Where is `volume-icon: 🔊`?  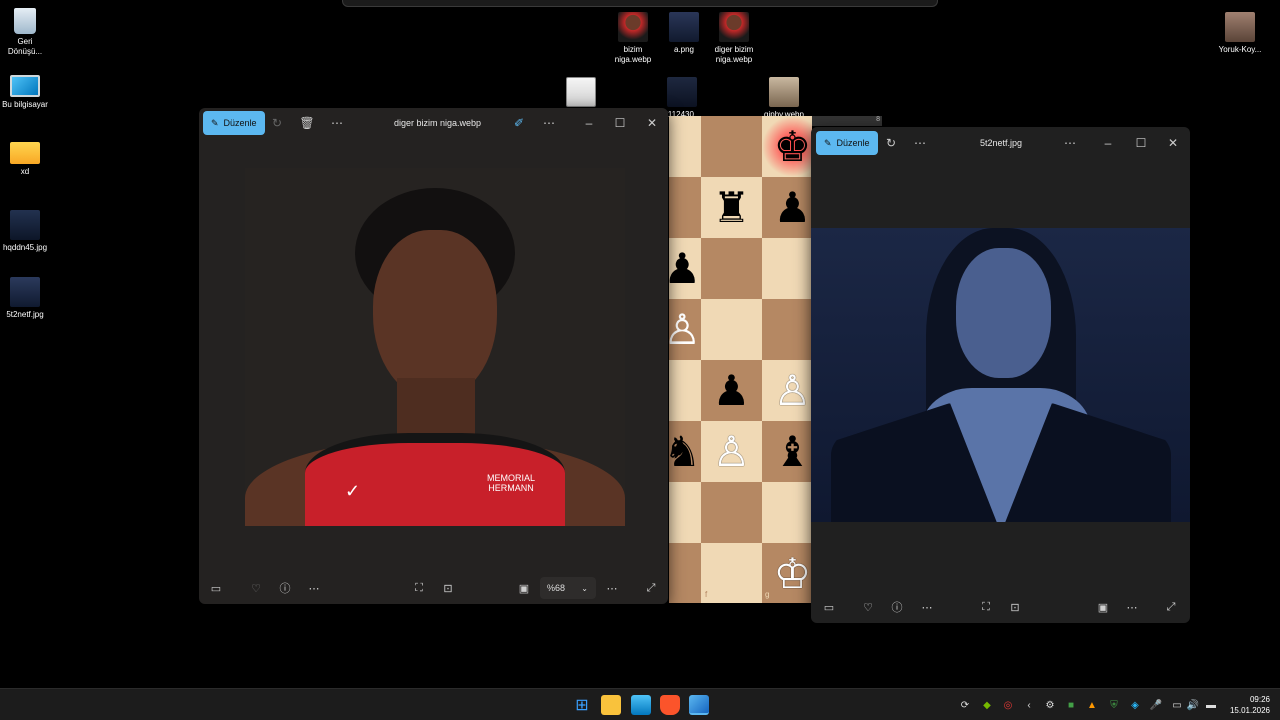 volume-icon: 🔊 is located at coordinates (1193, 705).